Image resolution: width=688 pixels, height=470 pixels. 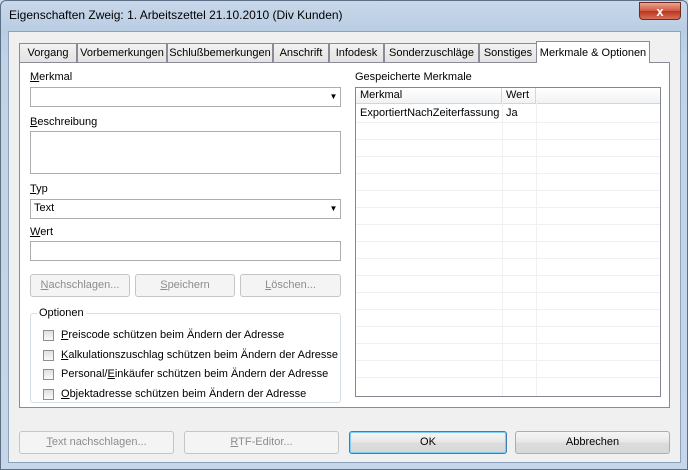 I want to click on list-cell-merkmal: ExportiertNachZeiterfassung, so click(x=430, y=113).